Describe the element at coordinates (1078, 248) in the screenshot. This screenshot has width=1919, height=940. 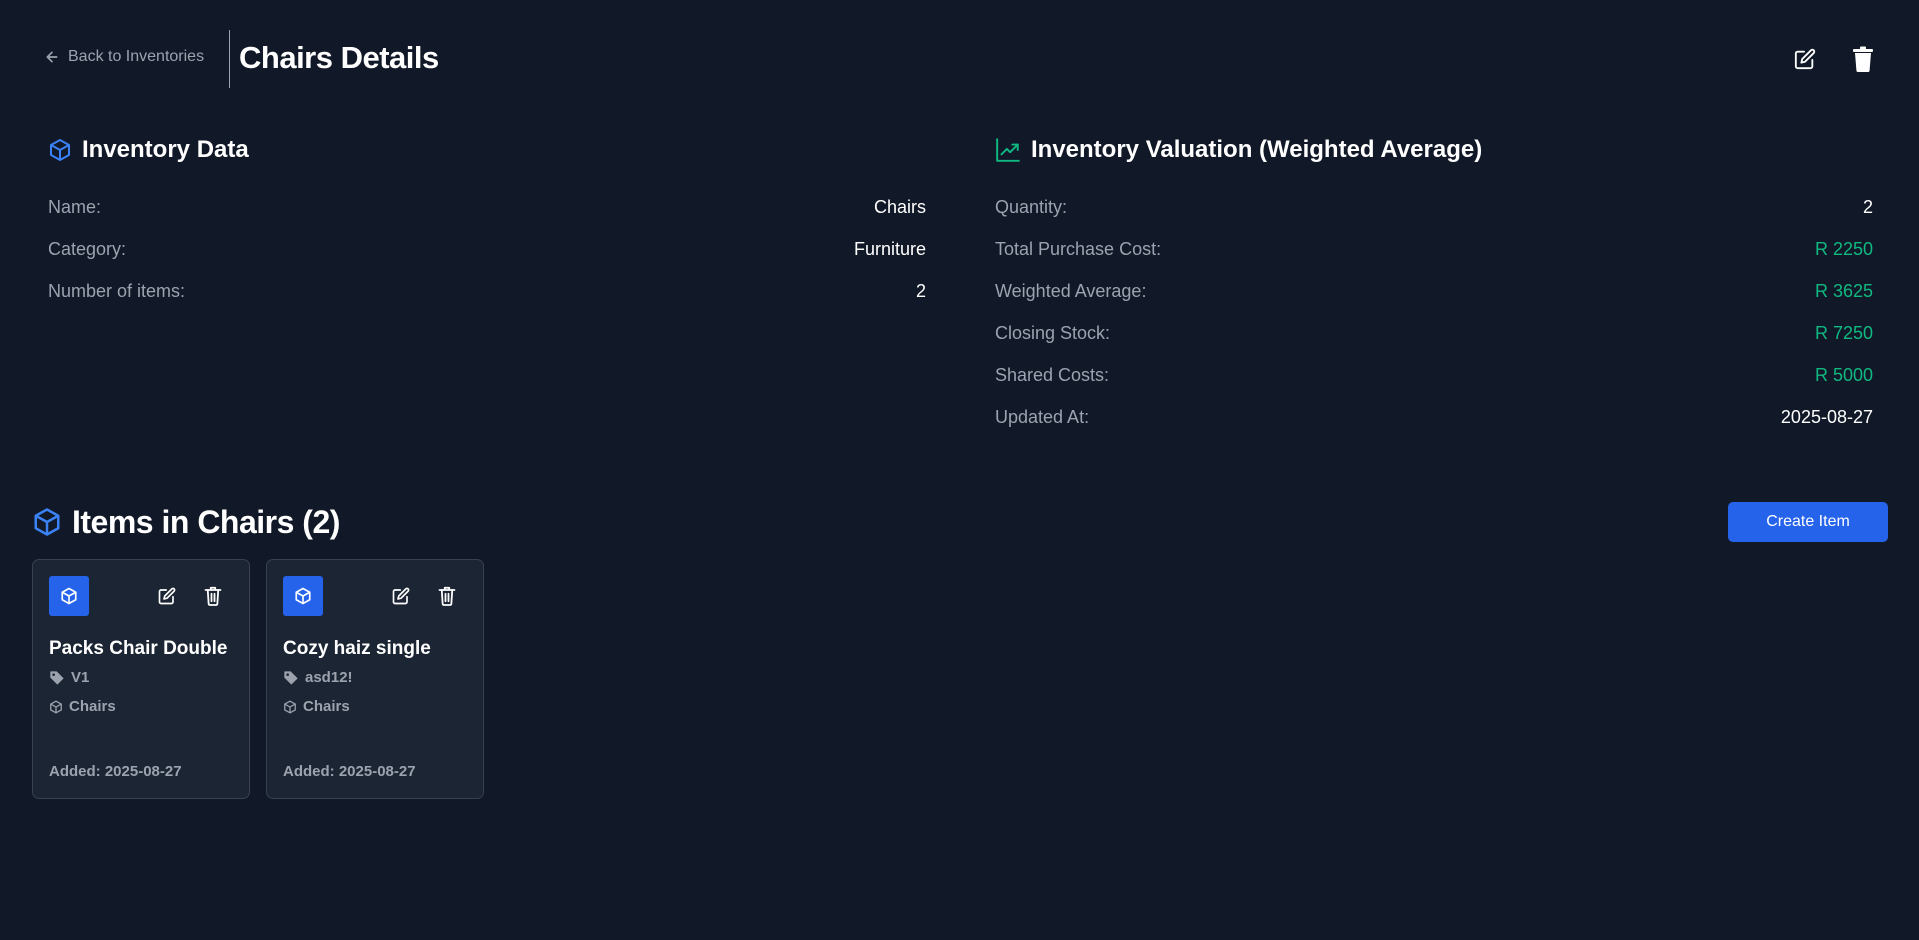
I see `row-label: Total Purchase Cost:` at that location.